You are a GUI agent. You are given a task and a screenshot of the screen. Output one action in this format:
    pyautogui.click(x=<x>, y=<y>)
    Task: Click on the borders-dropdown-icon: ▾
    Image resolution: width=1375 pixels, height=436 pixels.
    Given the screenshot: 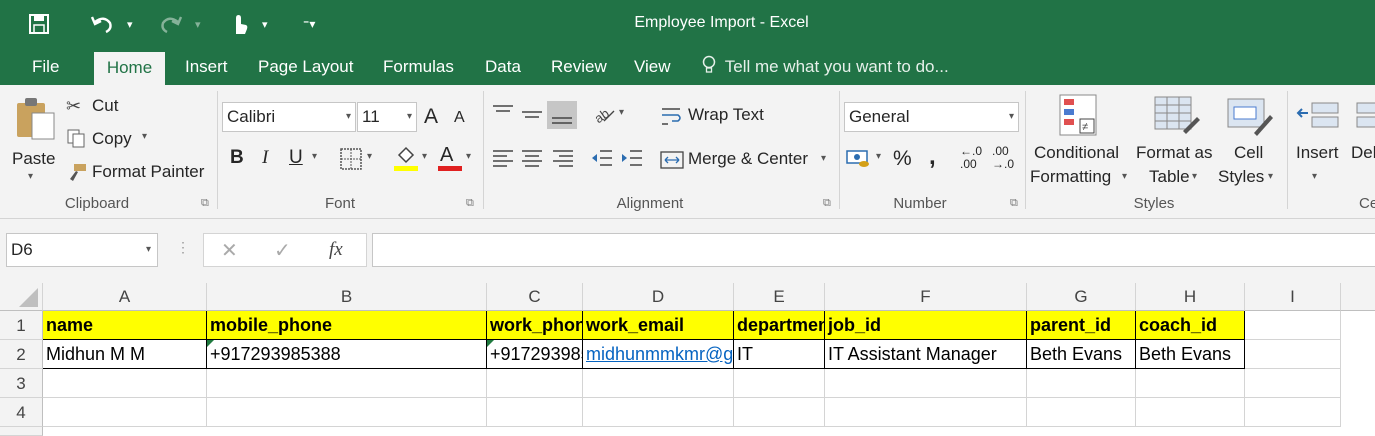 What is the action you would take?
    pyautogui.click(x=369, y=156)
    